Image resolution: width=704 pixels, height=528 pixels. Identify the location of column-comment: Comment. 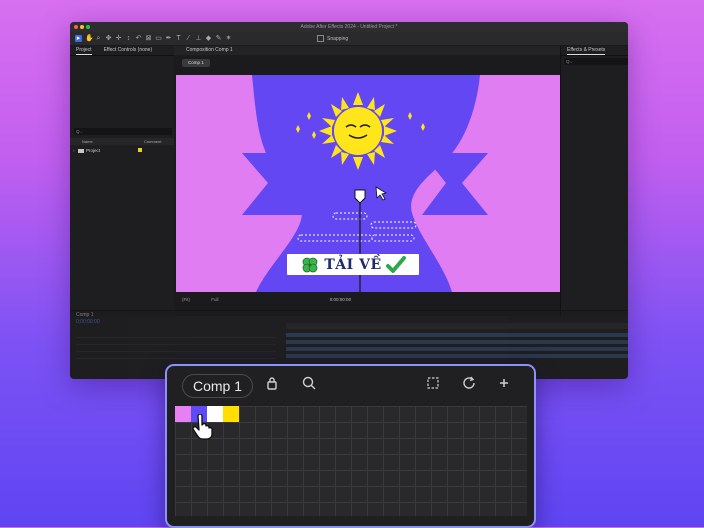
(152, 141).